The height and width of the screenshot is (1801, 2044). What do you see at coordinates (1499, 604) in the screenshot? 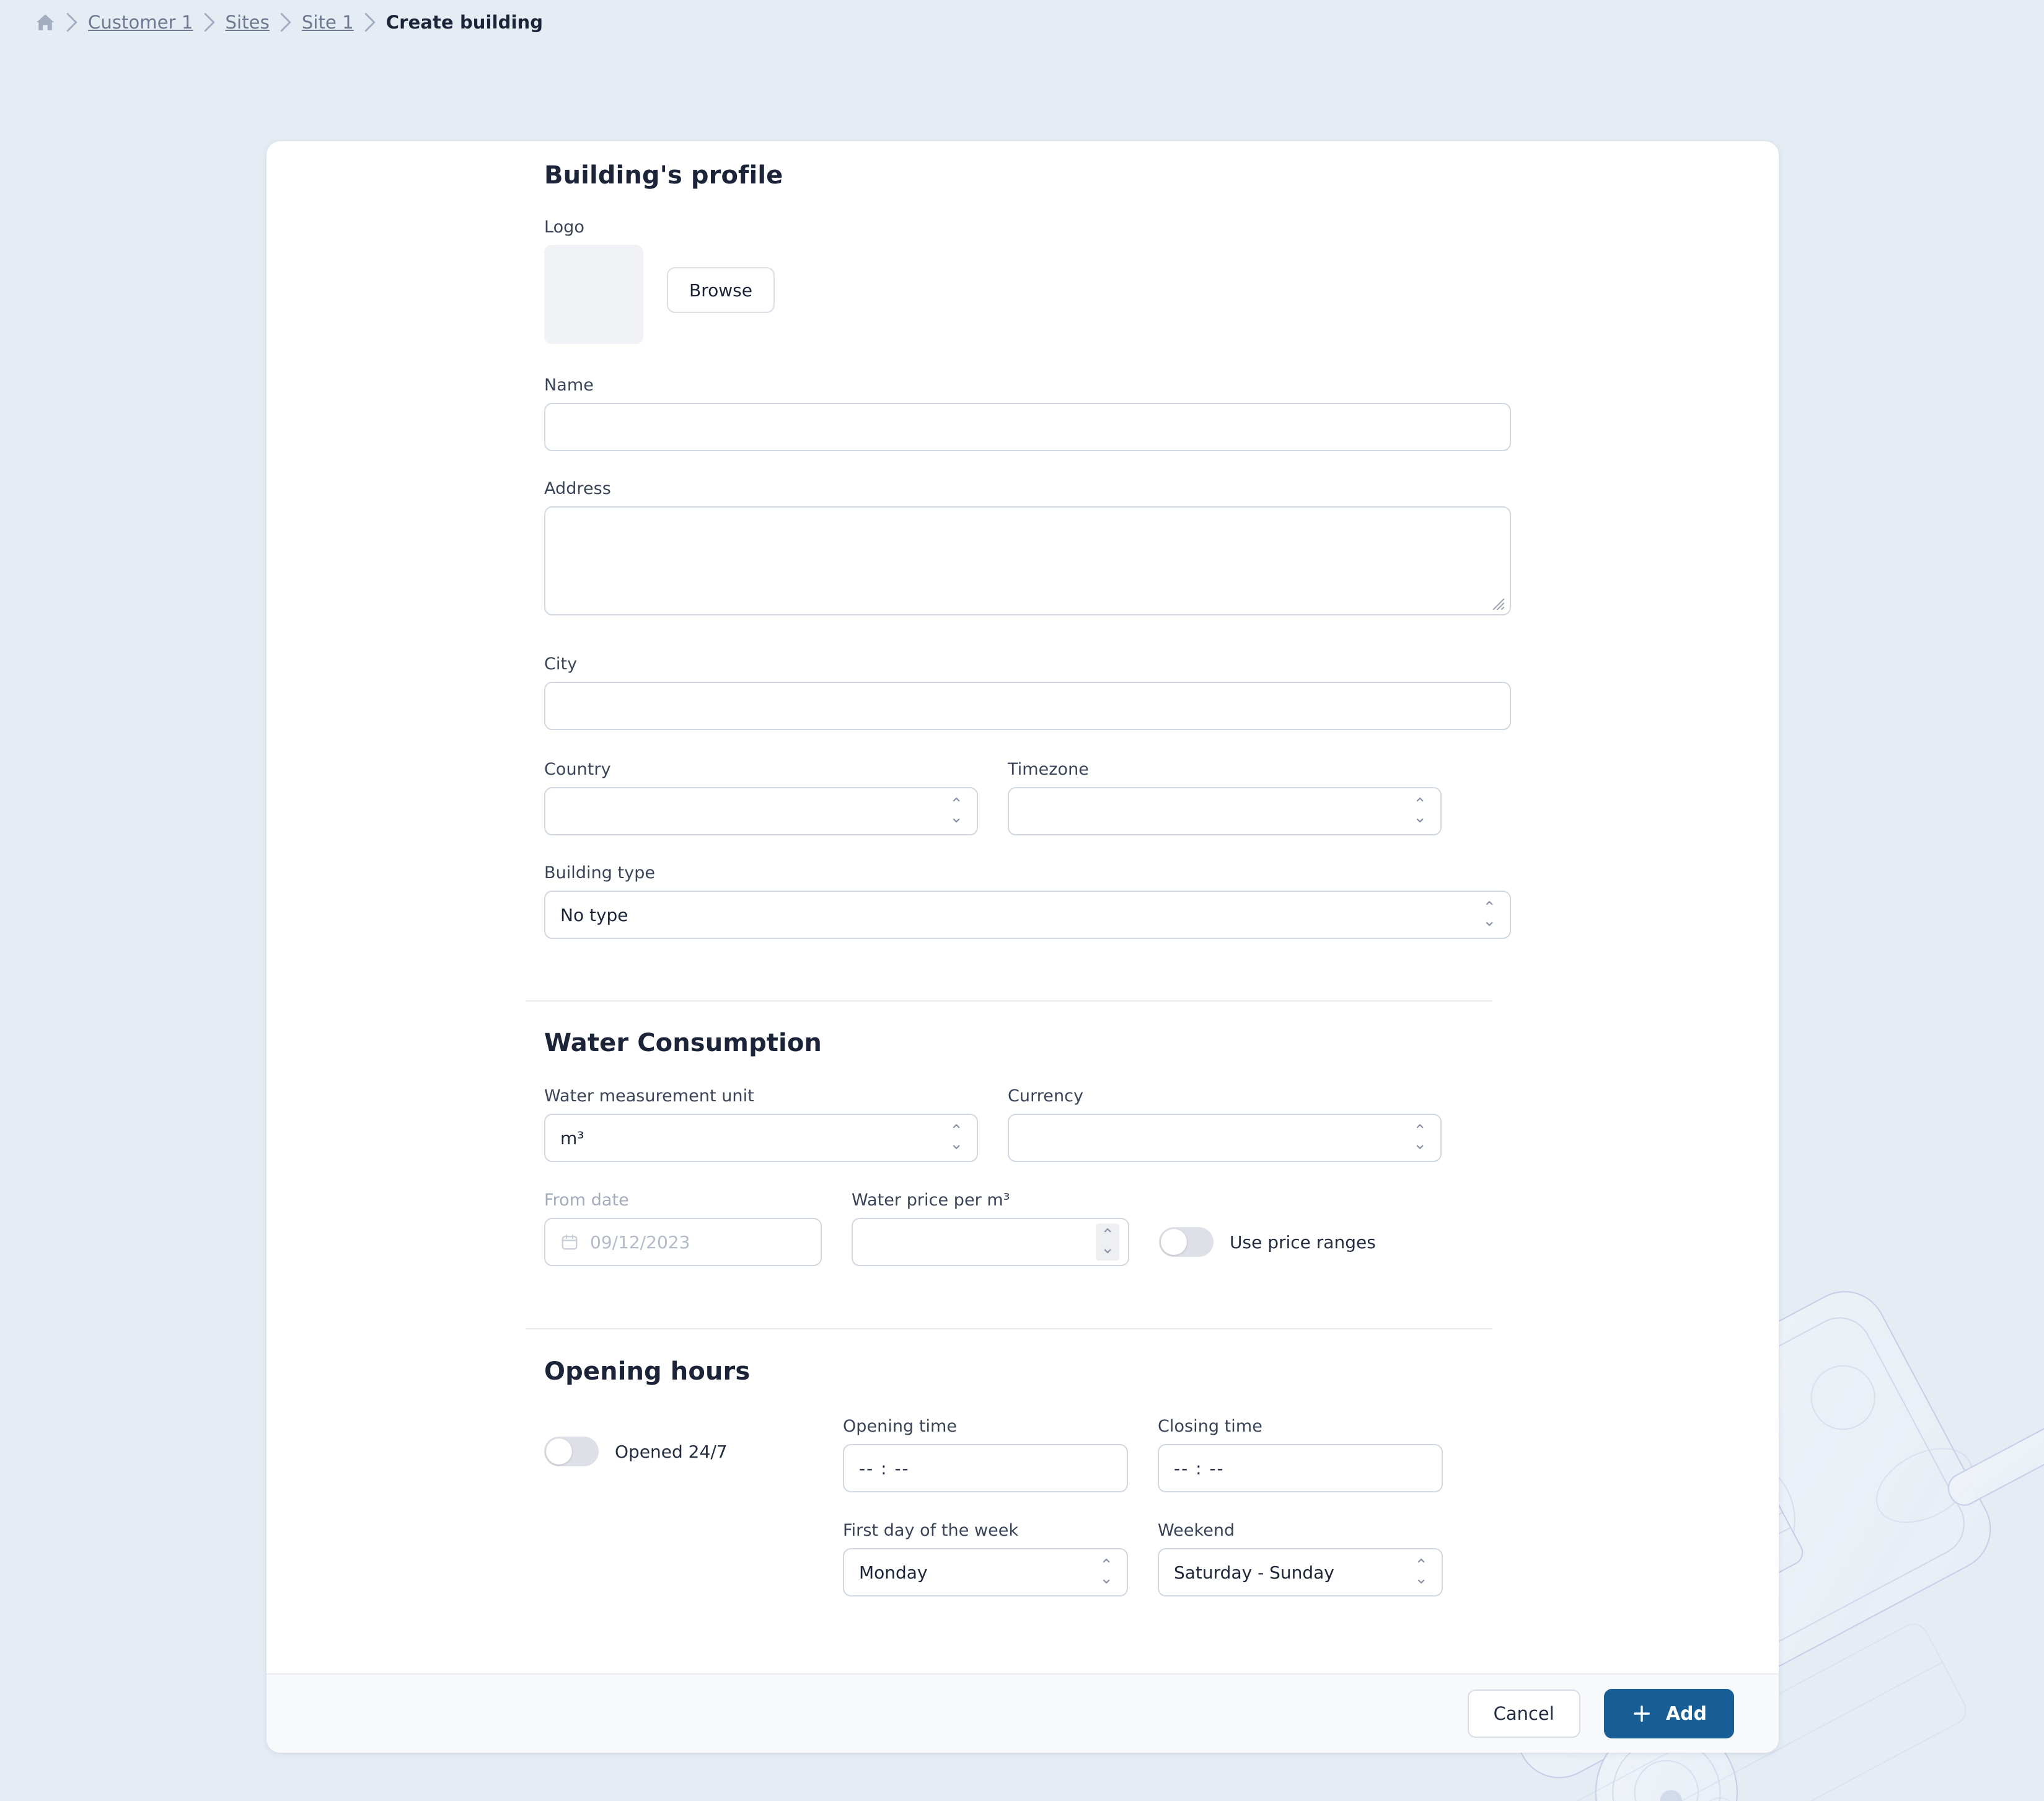
I see `resize-handle-icon` at bounding box center [1499, 604].